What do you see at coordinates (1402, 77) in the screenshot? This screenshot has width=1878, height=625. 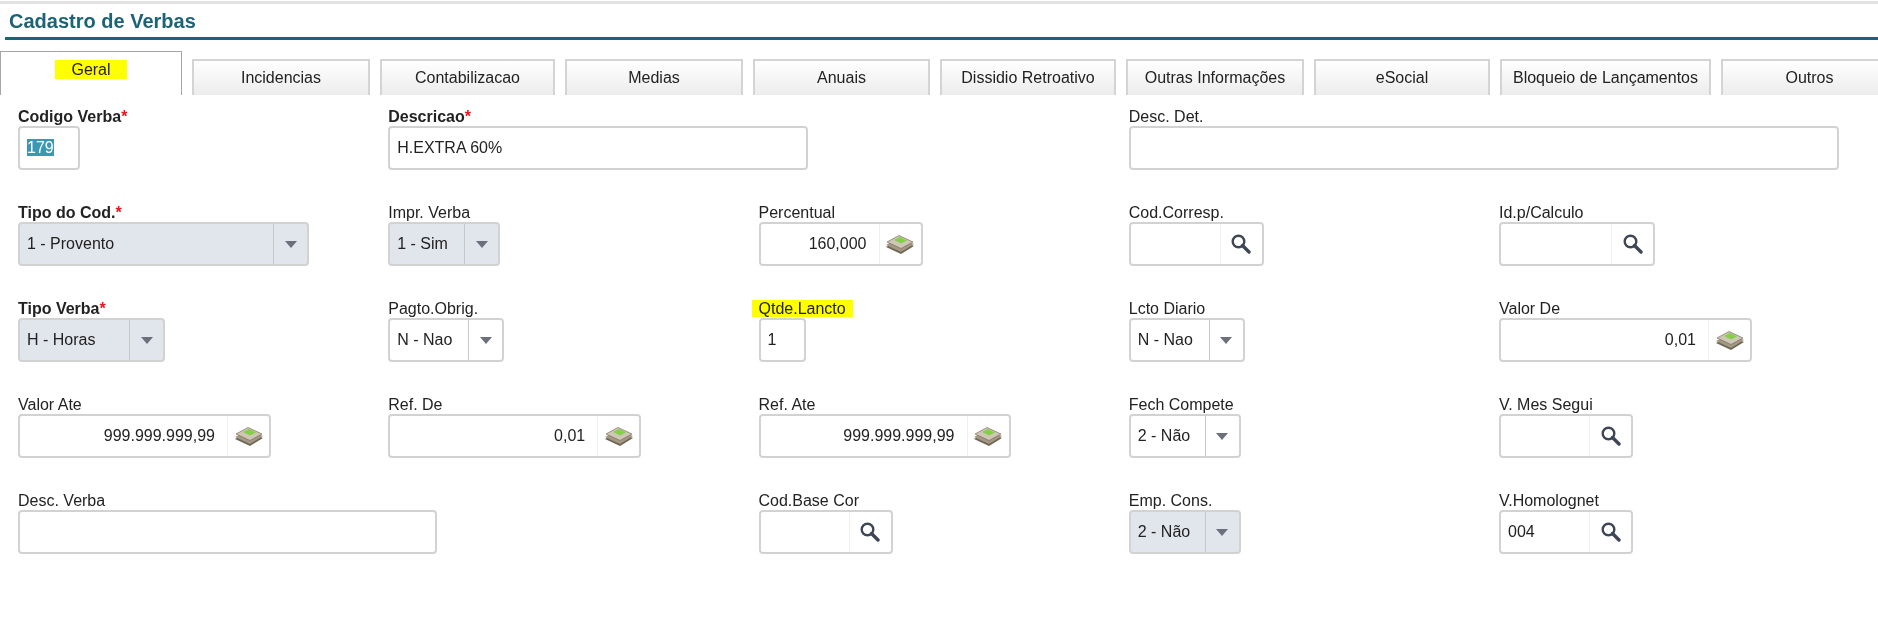 I see `tab: eSocial` at bounding box center [1402, 77].